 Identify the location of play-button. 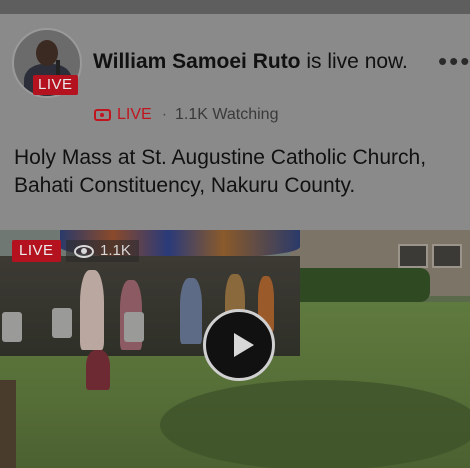
(239, 345).